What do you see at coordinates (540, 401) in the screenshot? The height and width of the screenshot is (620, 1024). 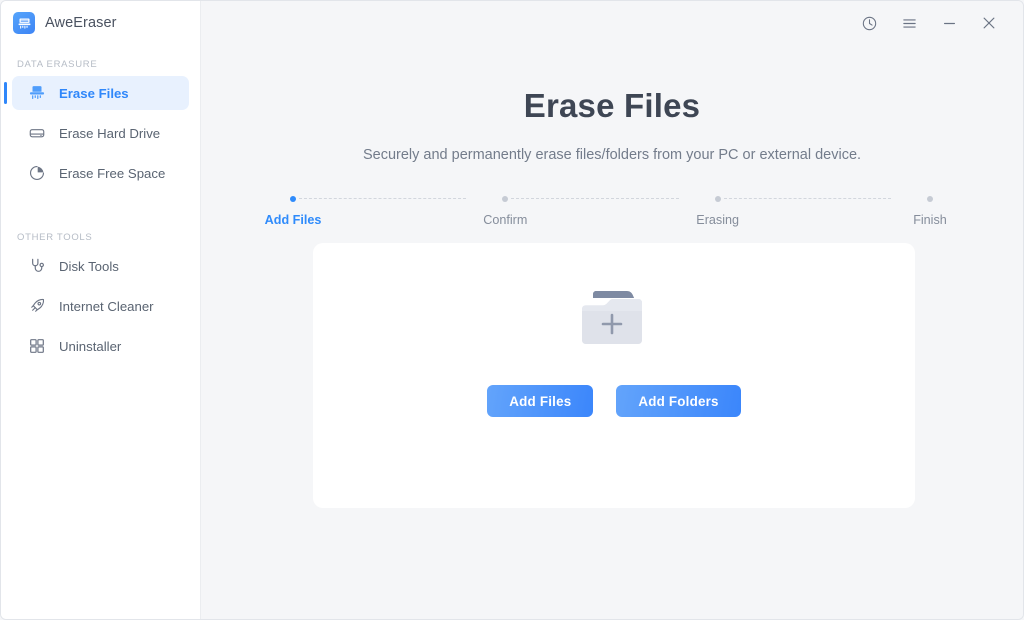 I see `add-files-button: Add Files` at bounding box center [540, 401].